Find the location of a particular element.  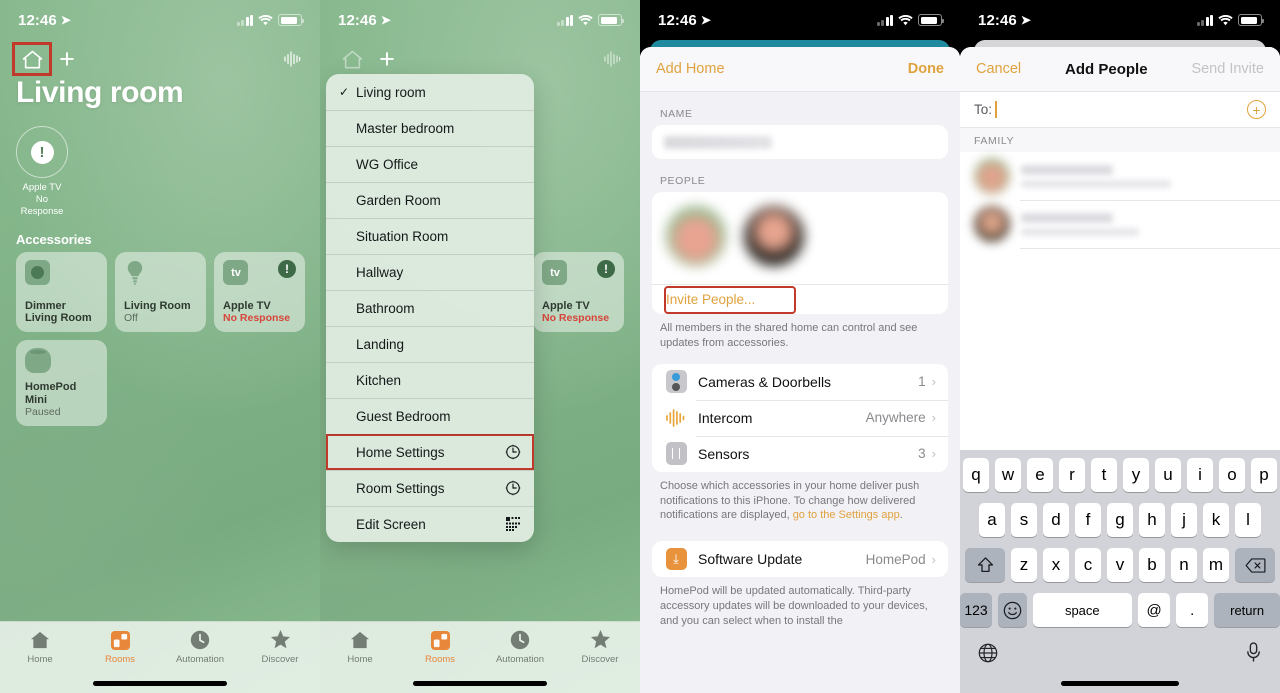

key-i: i is located at coordinates (1200, 475).